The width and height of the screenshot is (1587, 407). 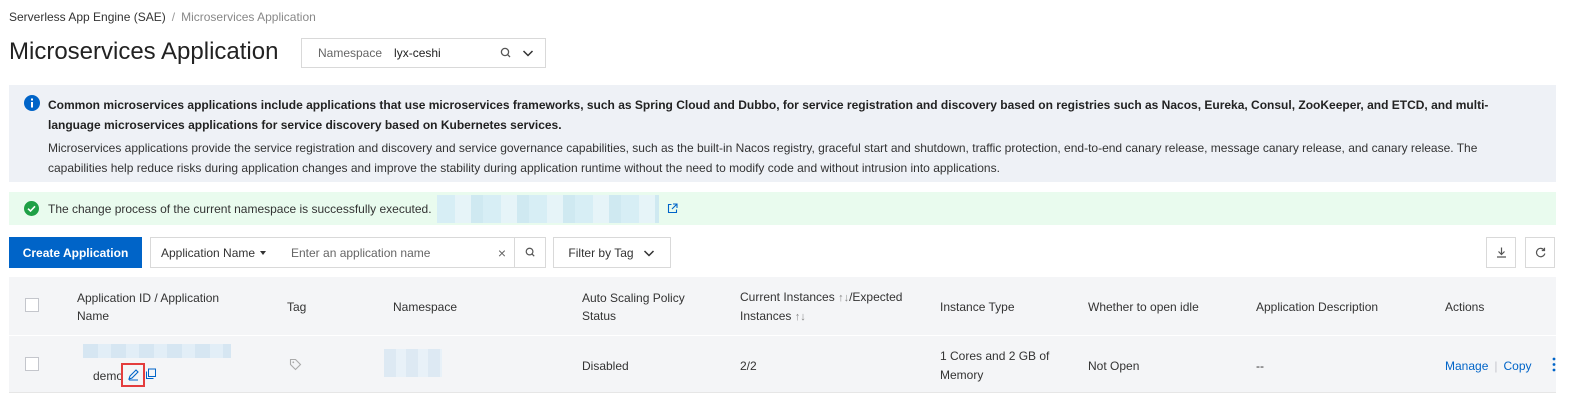 I want to click on copy-icon, so click(x=151, y=374).